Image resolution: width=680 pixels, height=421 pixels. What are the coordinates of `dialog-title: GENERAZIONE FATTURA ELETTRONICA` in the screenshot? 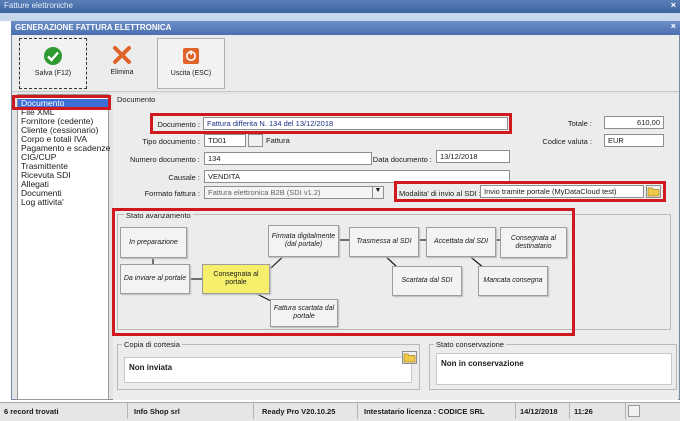 It's located at (345, 28).